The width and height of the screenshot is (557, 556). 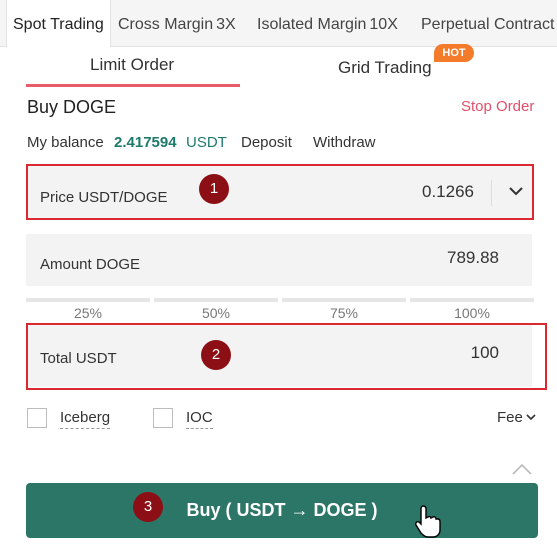 What do you see at coordinates (286, 356) in the screenshot?
I see `highlight-box-total` at bounding box center [286, 356].